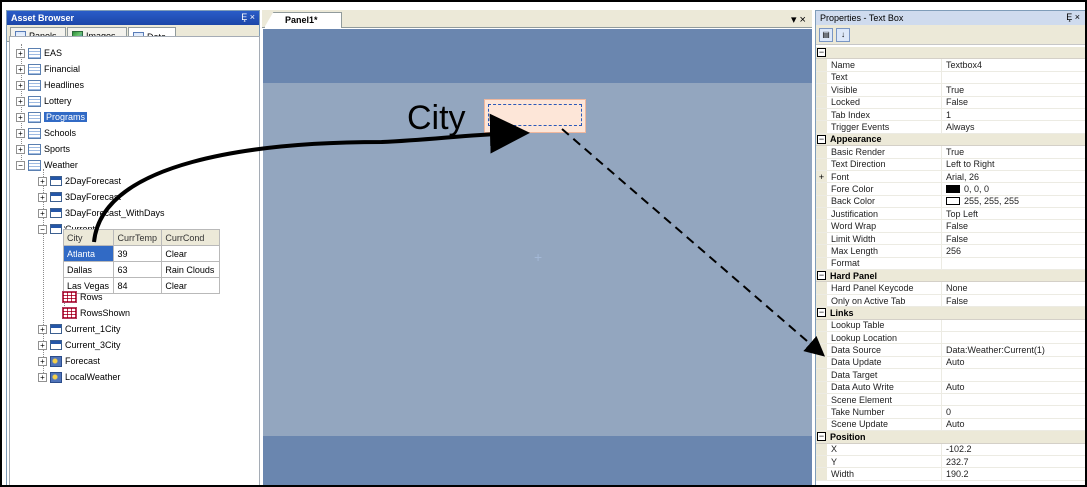 This screenshot has width=1087, height=487. Describe the element at coordinates (950, 239) in the screenshot. I see `property-row: Limit Width False` at that location.